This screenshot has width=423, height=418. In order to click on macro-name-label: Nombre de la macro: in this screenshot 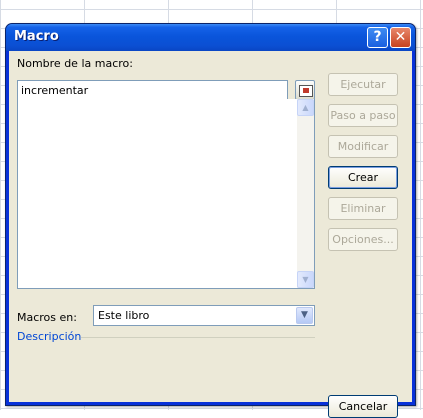, I will do `click(75, 63)`.